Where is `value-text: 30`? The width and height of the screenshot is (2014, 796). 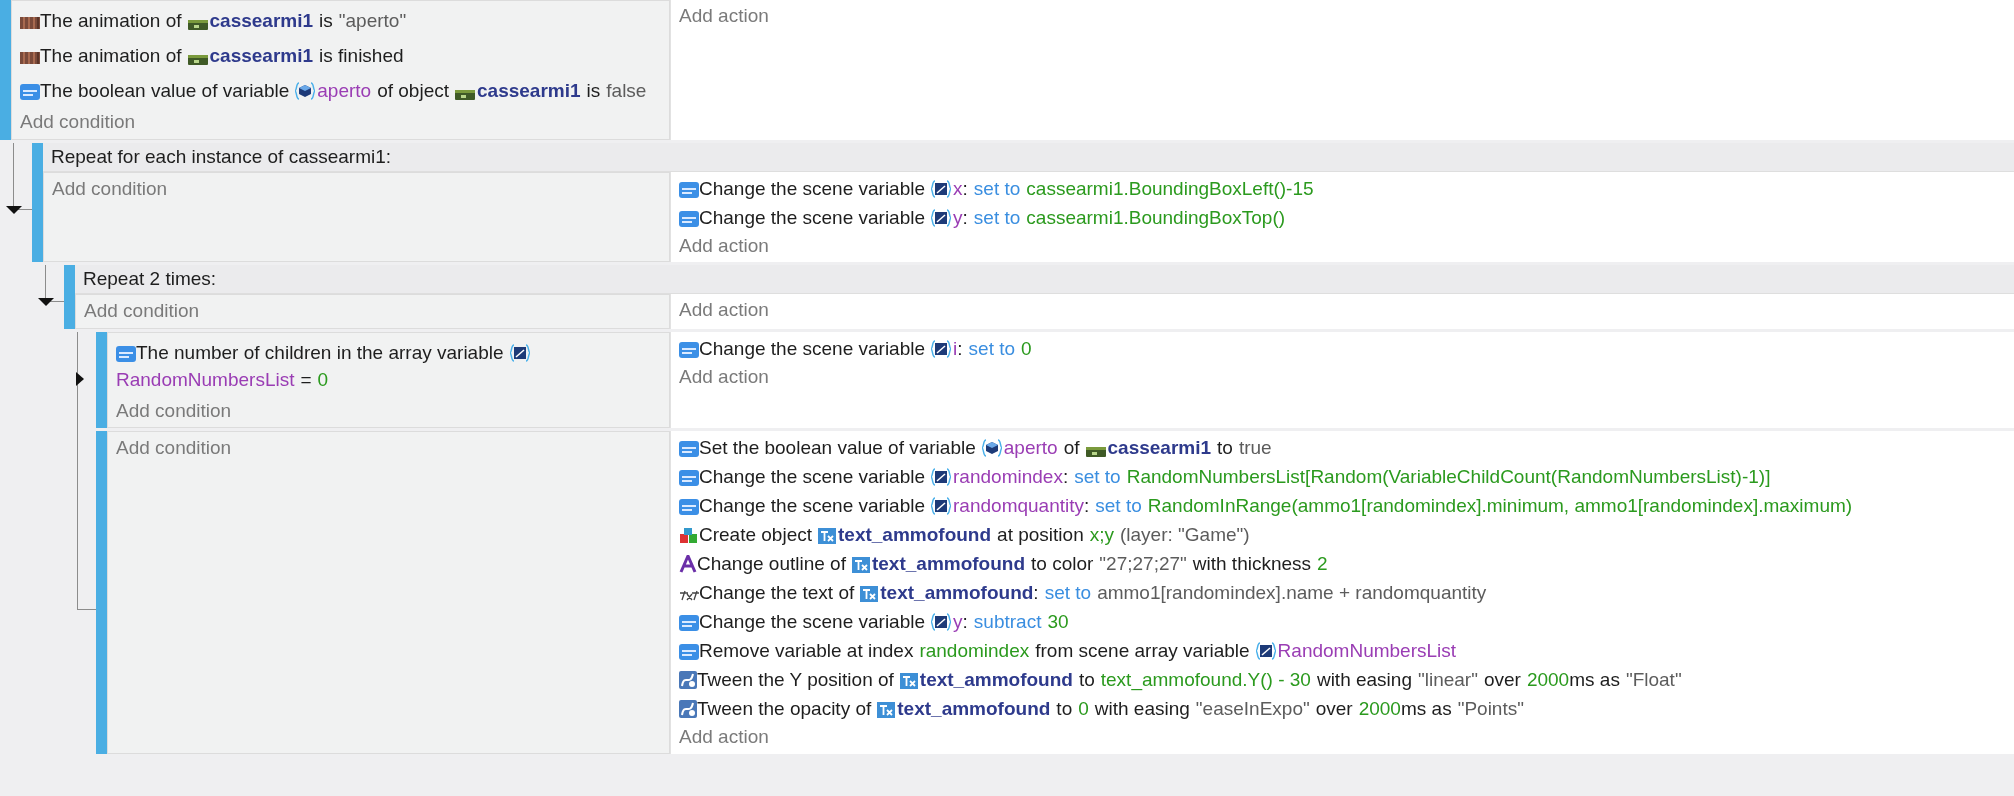
value-text: 30 is located at coordinates (1058, 621).